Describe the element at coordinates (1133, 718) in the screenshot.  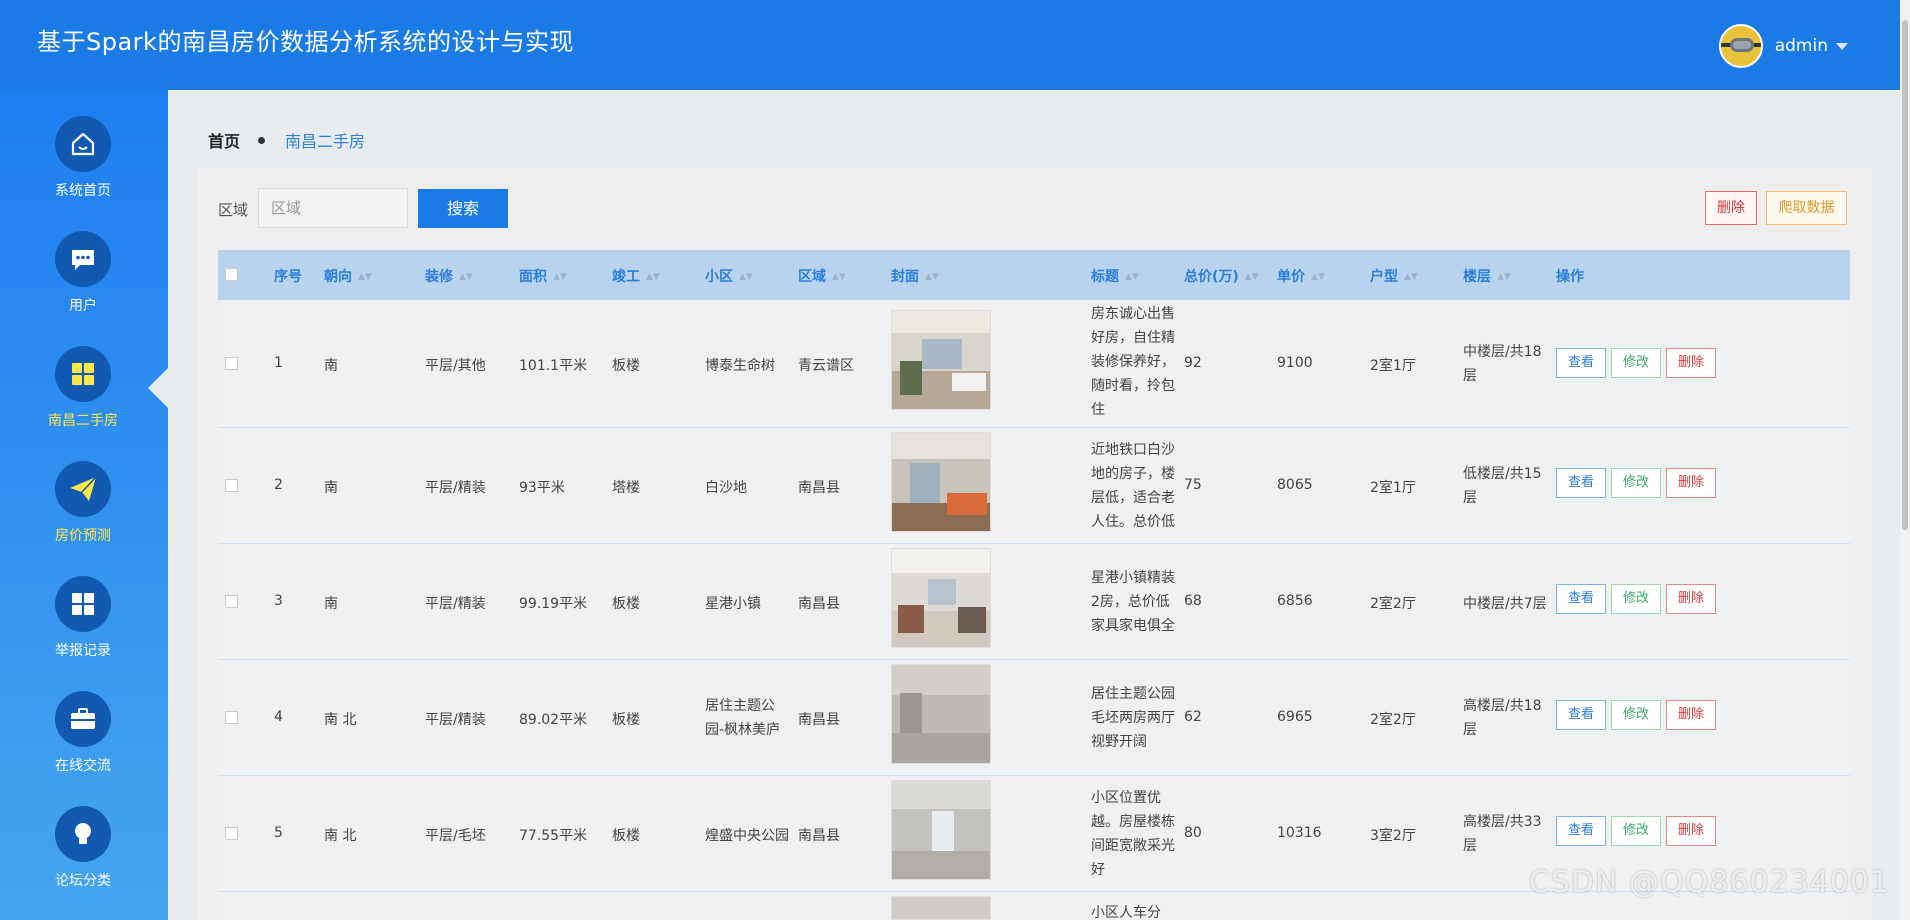
I see `cell-title: 居住主题公园毛坯两房两厅视野开阔` at that location.